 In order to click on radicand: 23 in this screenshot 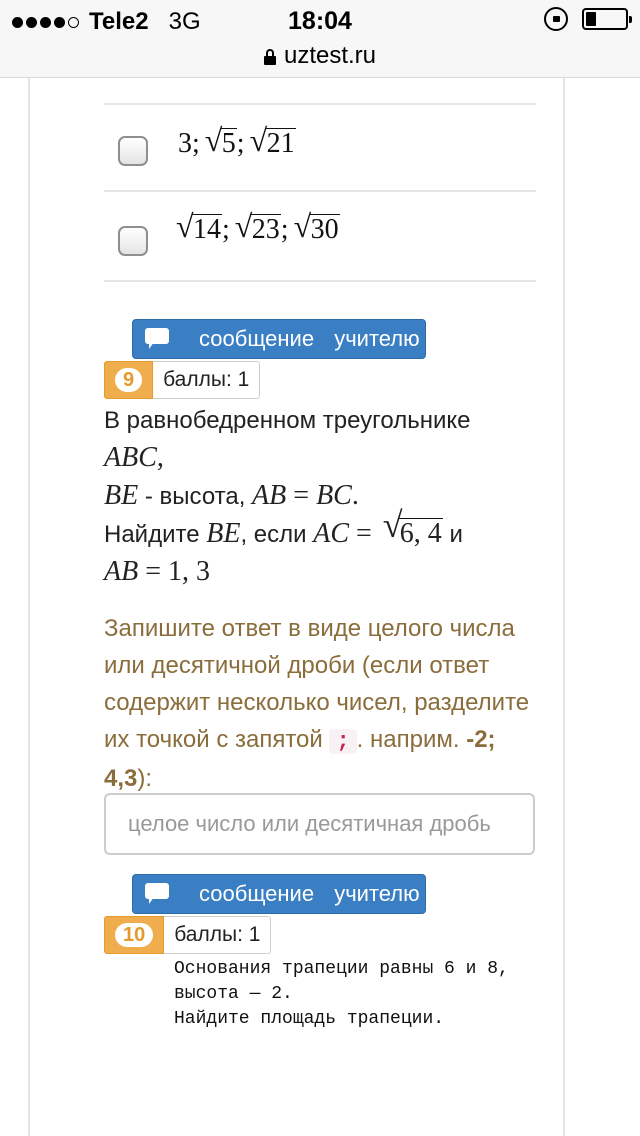, I will do `click(265, 229)`.